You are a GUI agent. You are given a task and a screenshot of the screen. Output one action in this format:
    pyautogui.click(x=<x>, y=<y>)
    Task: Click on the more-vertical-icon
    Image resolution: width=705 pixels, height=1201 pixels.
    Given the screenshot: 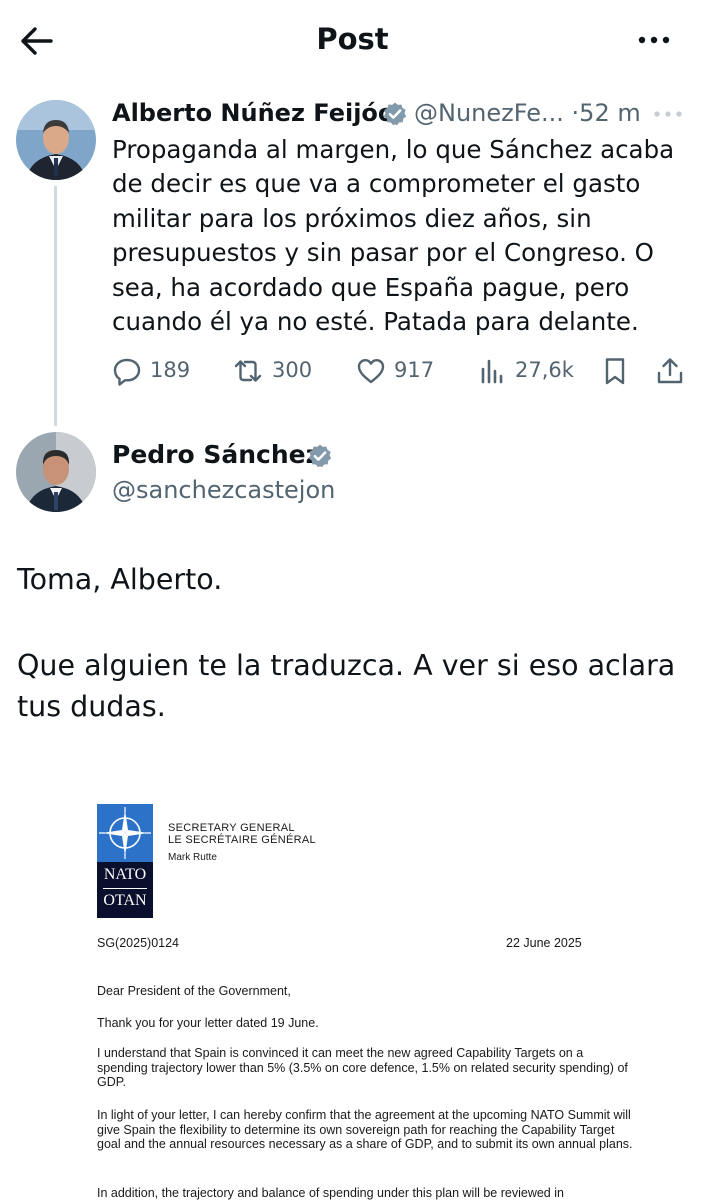 What is the action you would take?
    pyautogui.click(x=654, y=40)
    